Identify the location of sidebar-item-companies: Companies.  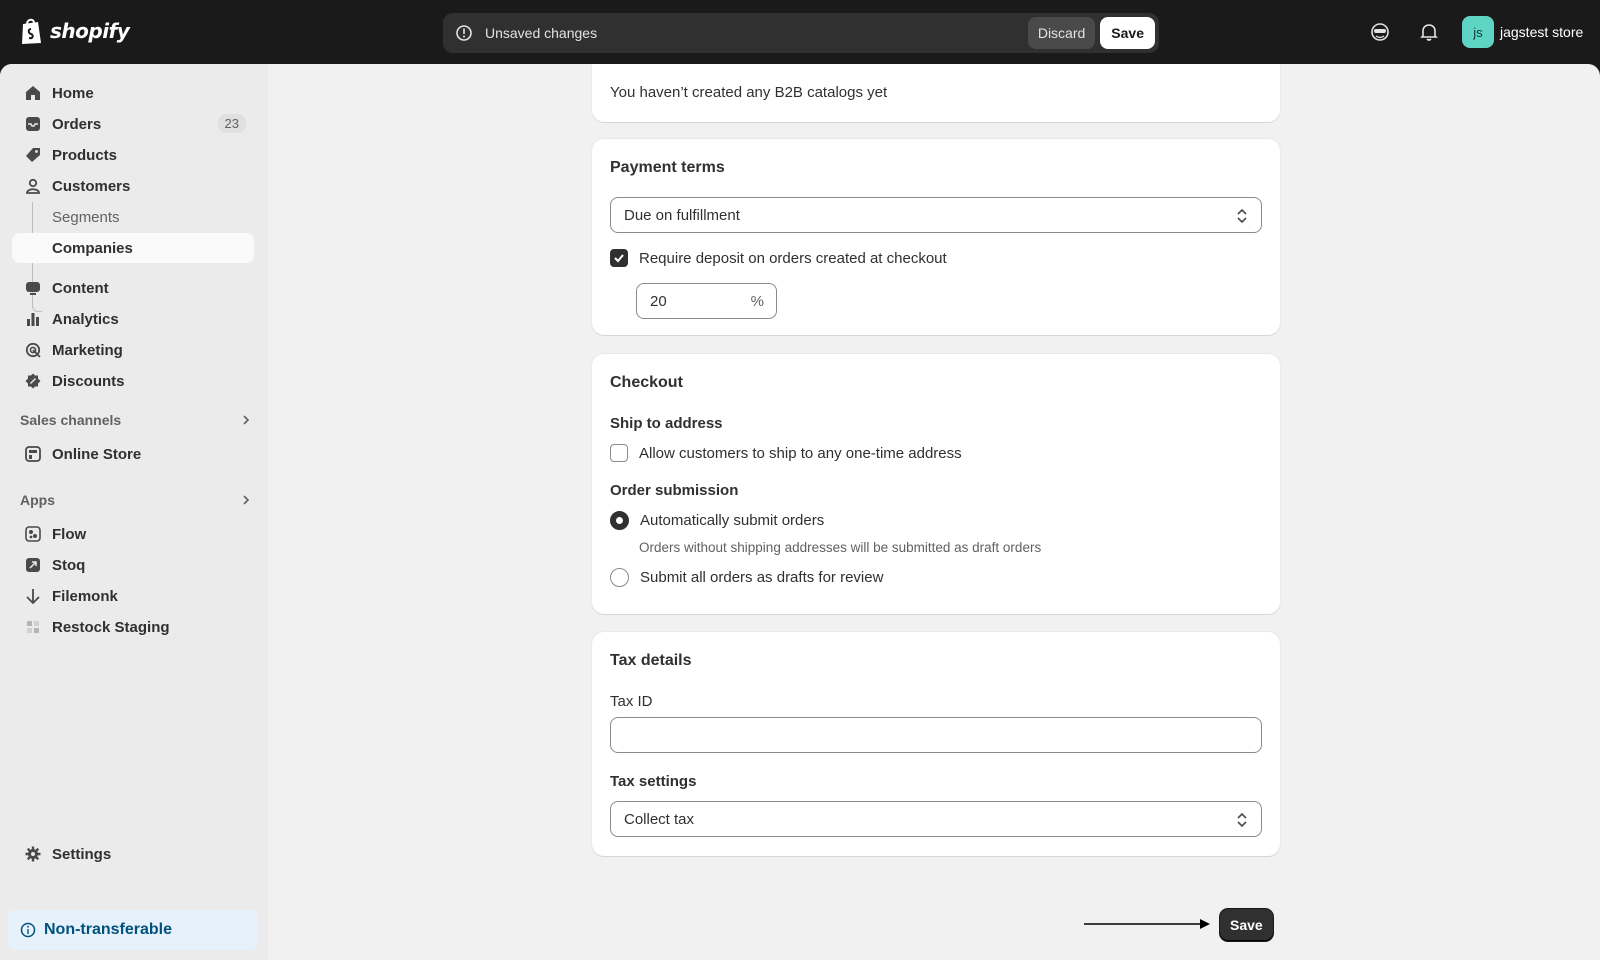
(133, 248).